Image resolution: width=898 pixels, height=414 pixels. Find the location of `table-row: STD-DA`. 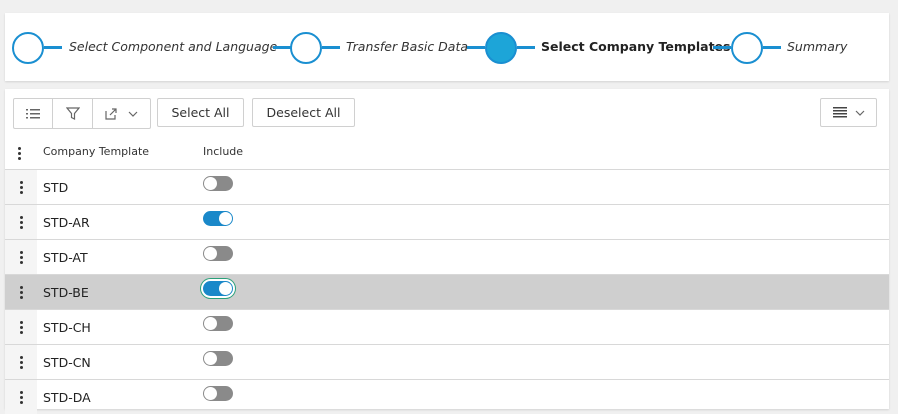

table-row: STD-DA is located at coordinates (447, 396).